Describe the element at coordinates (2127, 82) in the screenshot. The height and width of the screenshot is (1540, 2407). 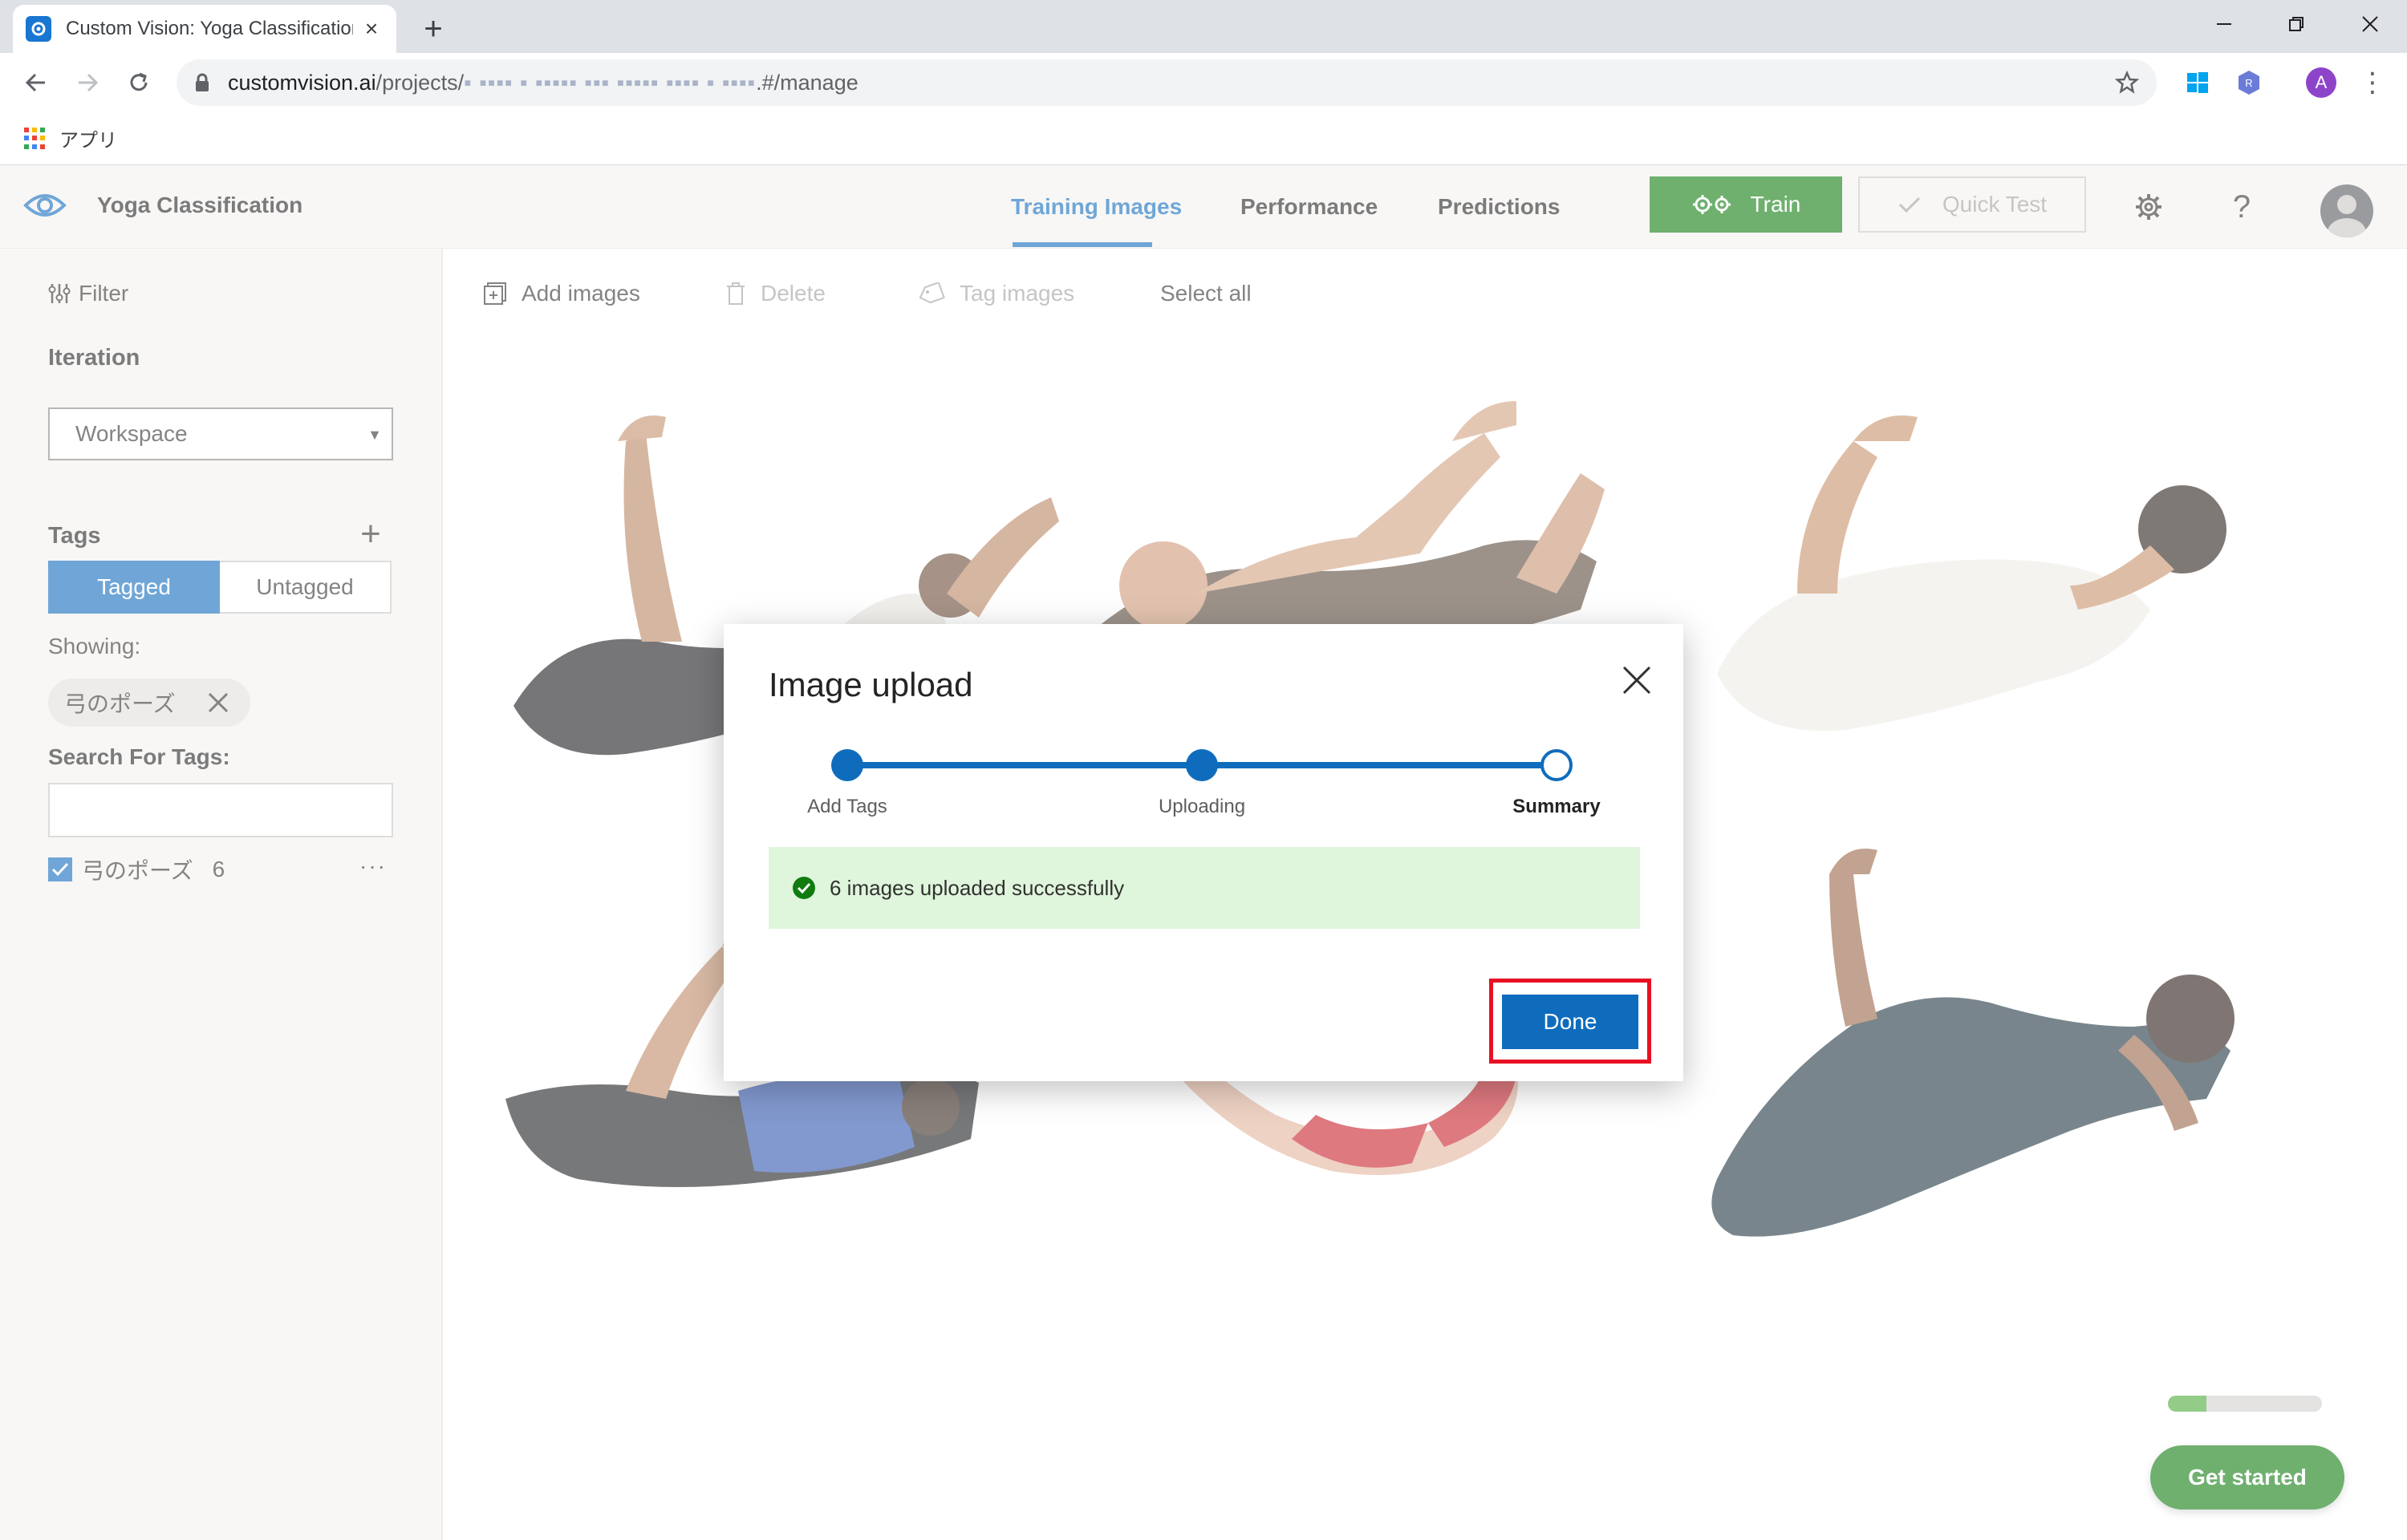
I see `bookmark-star-icon` at that location.